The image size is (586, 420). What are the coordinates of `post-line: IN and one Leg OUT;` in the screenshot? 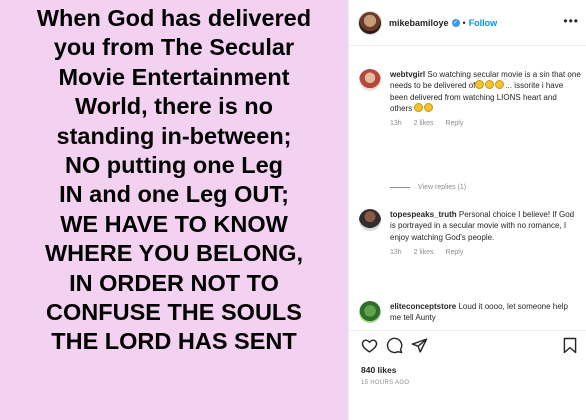 It's located at (174, 194).